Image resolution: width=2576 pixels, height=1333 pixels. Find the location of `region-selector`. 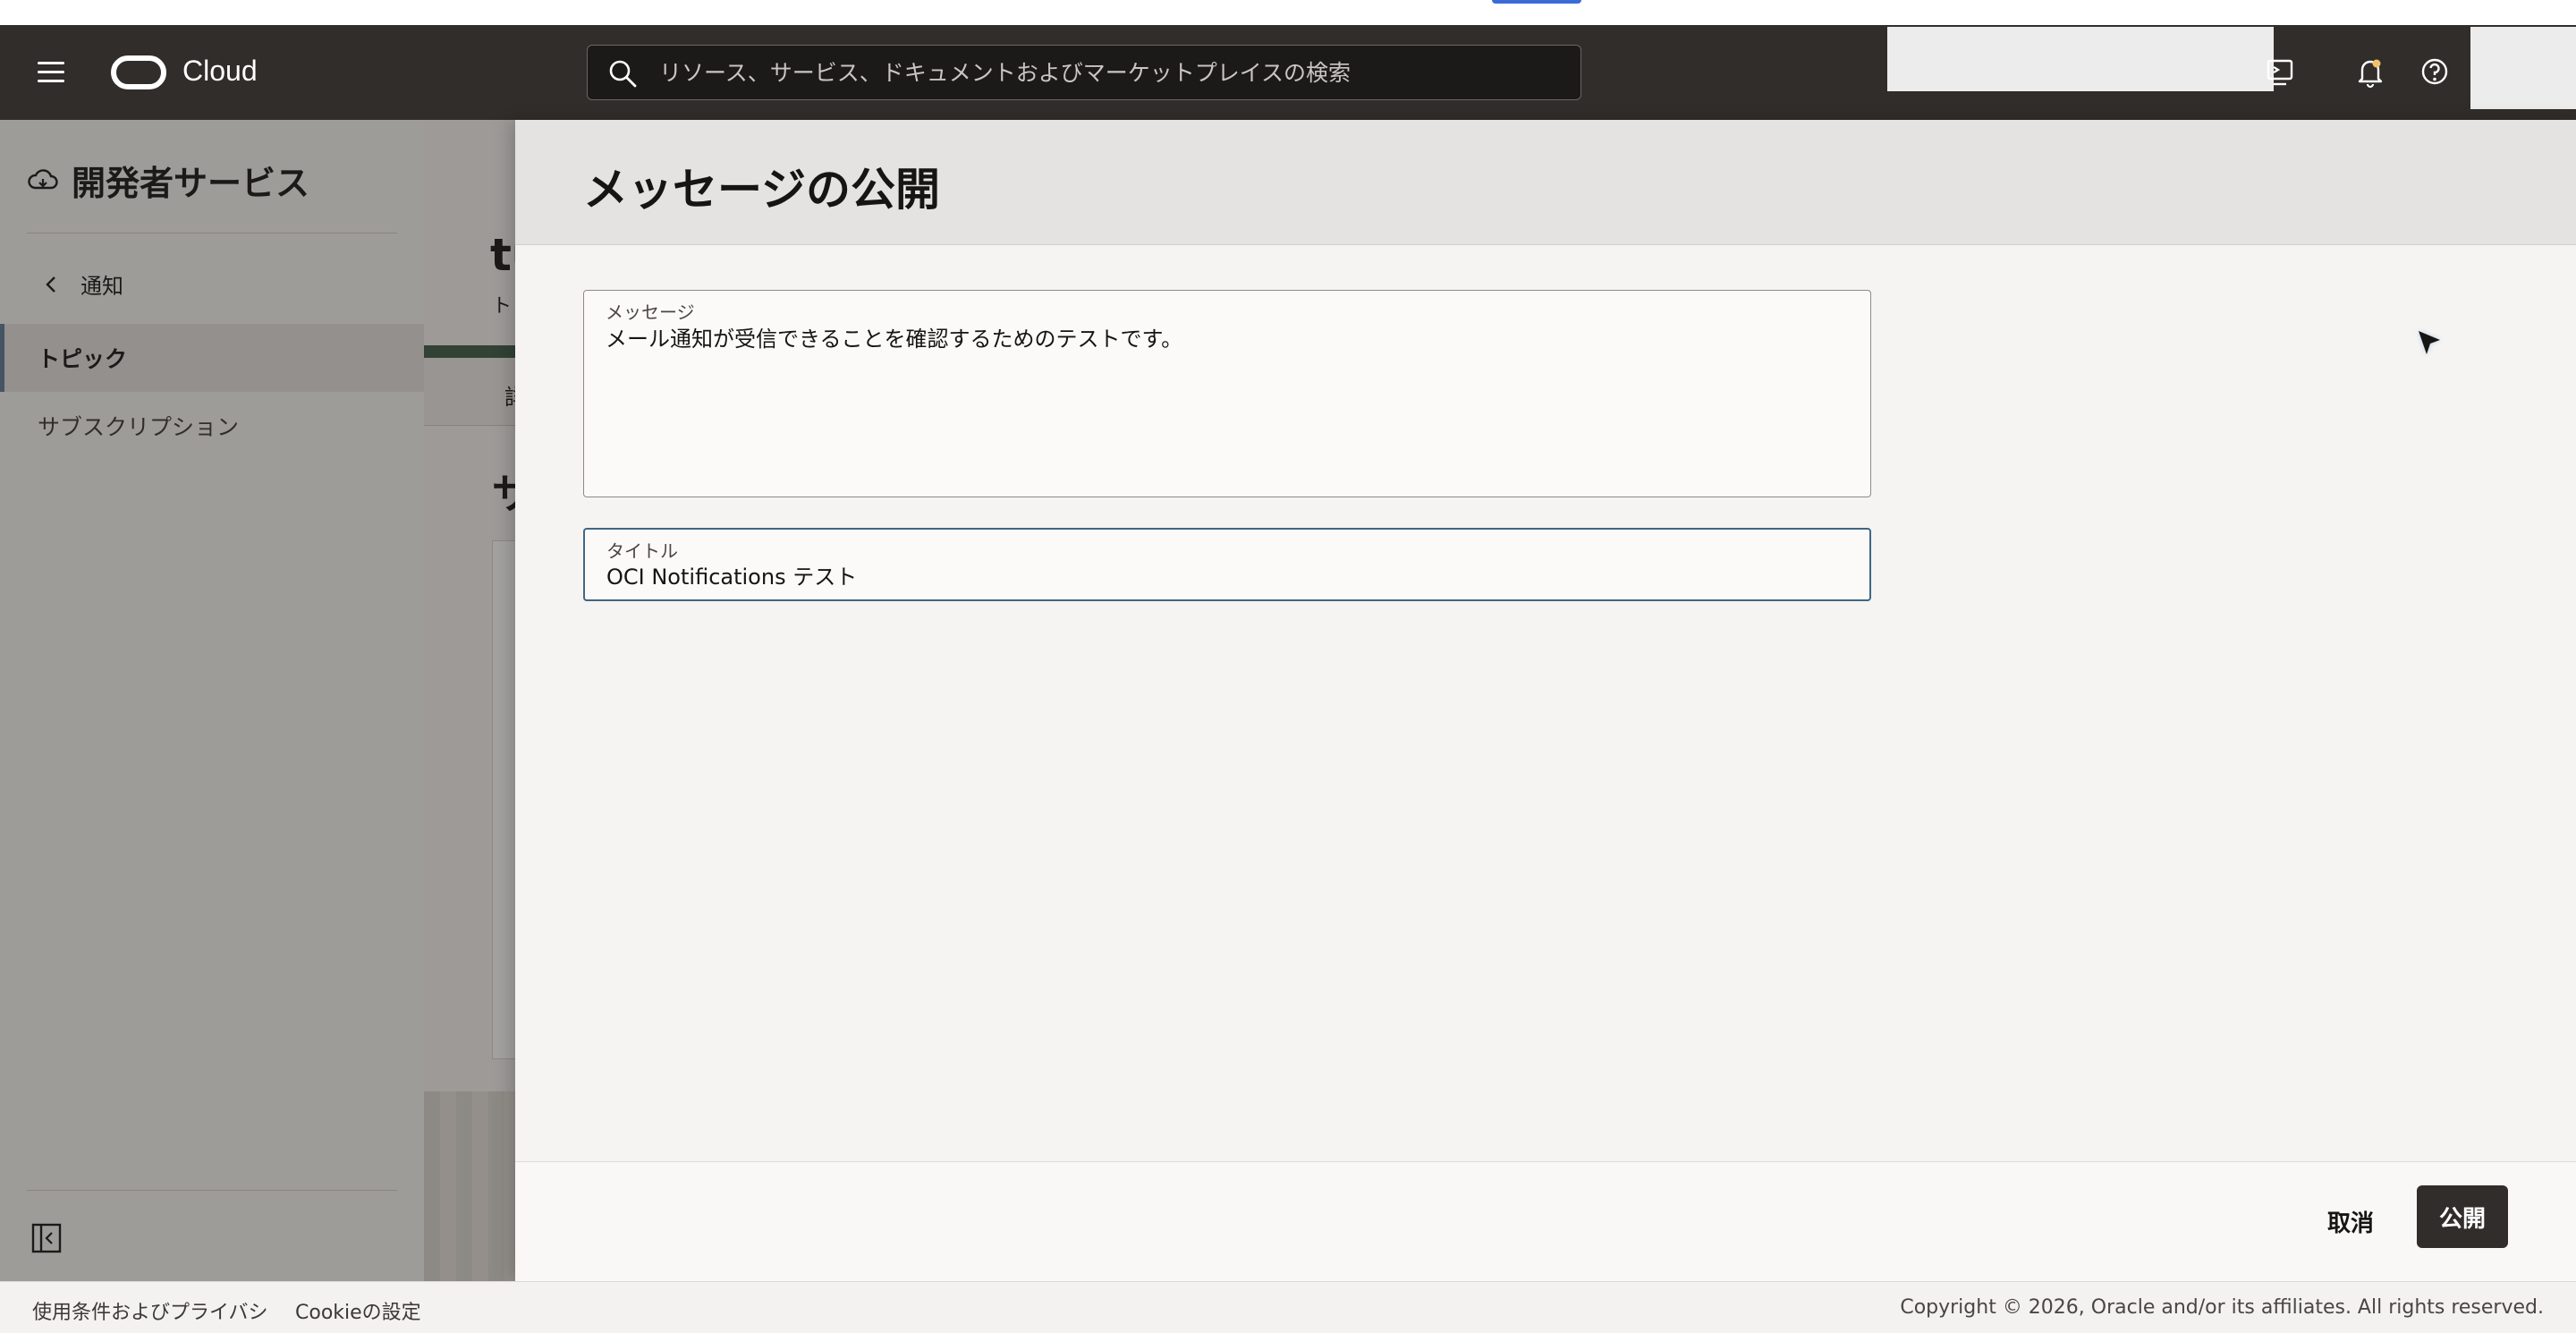

region-selector is located at coordinates (2080, 59).